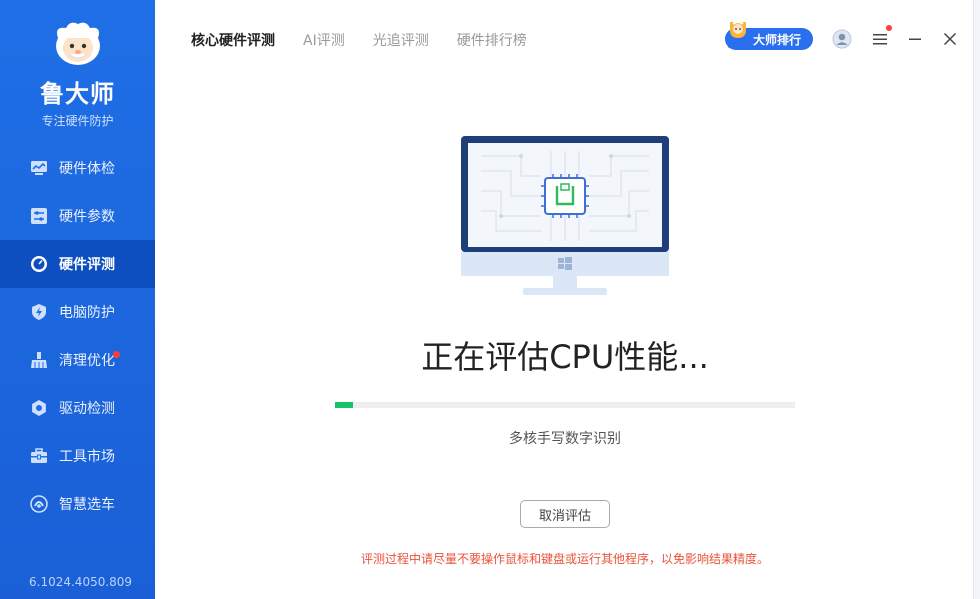 The height and width of the screenshot is (599, 980). I want to click on sidebar-item-label: 硬件参数, so click(87, 217).